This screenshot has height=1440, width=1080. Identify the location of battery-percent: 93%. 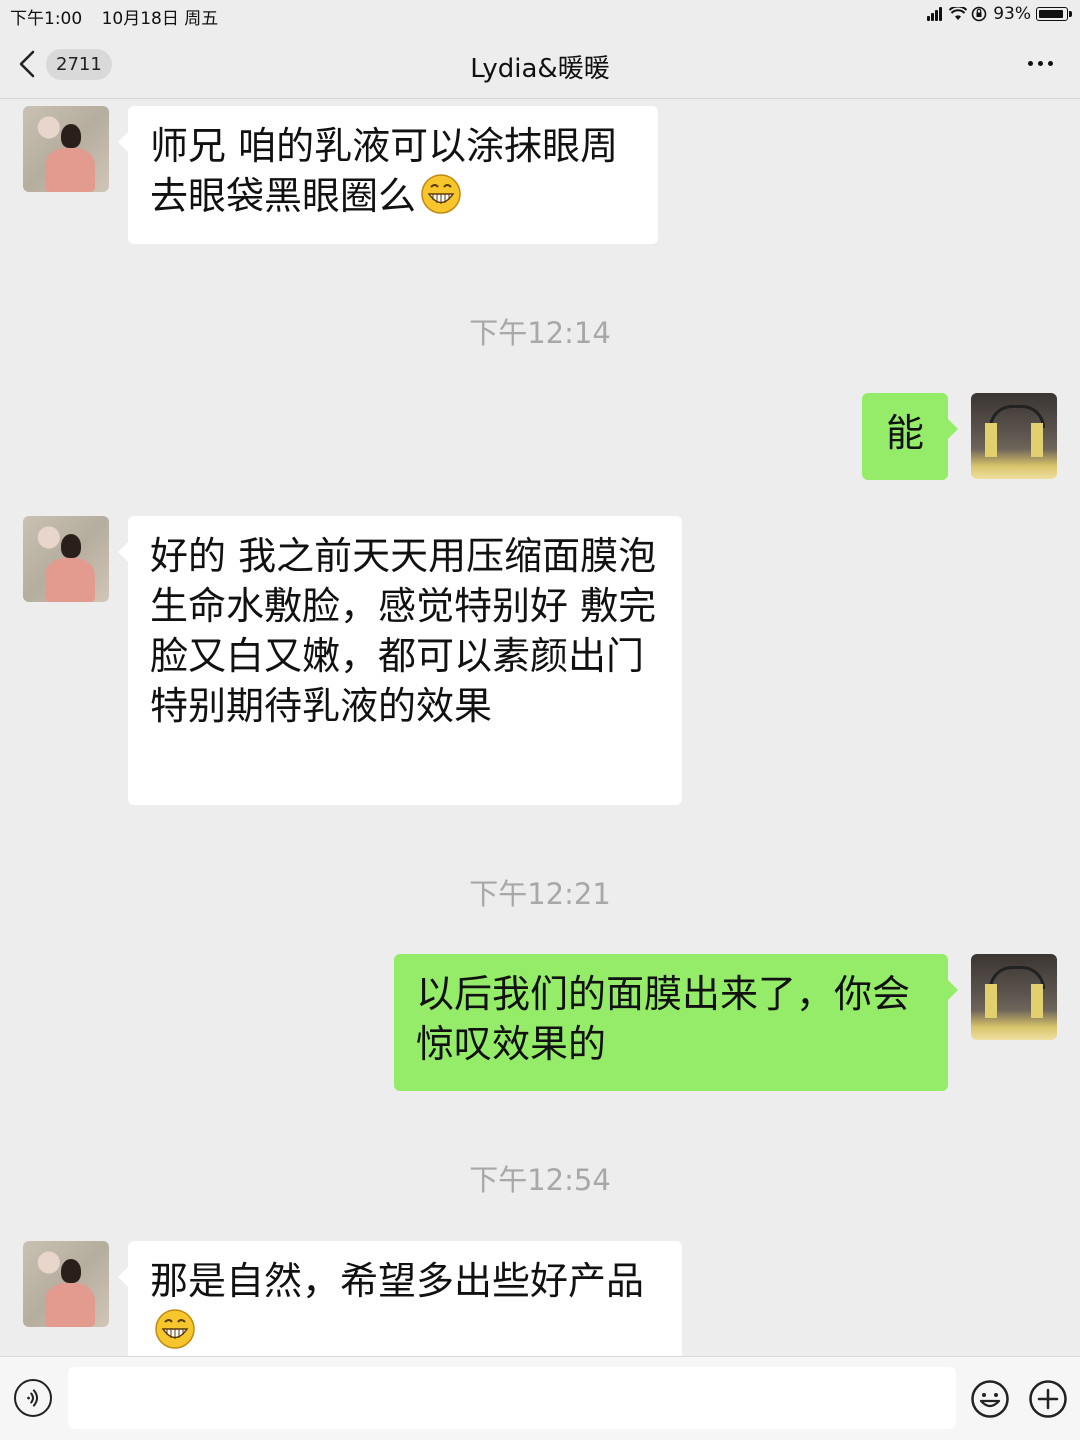
(1012, 14).